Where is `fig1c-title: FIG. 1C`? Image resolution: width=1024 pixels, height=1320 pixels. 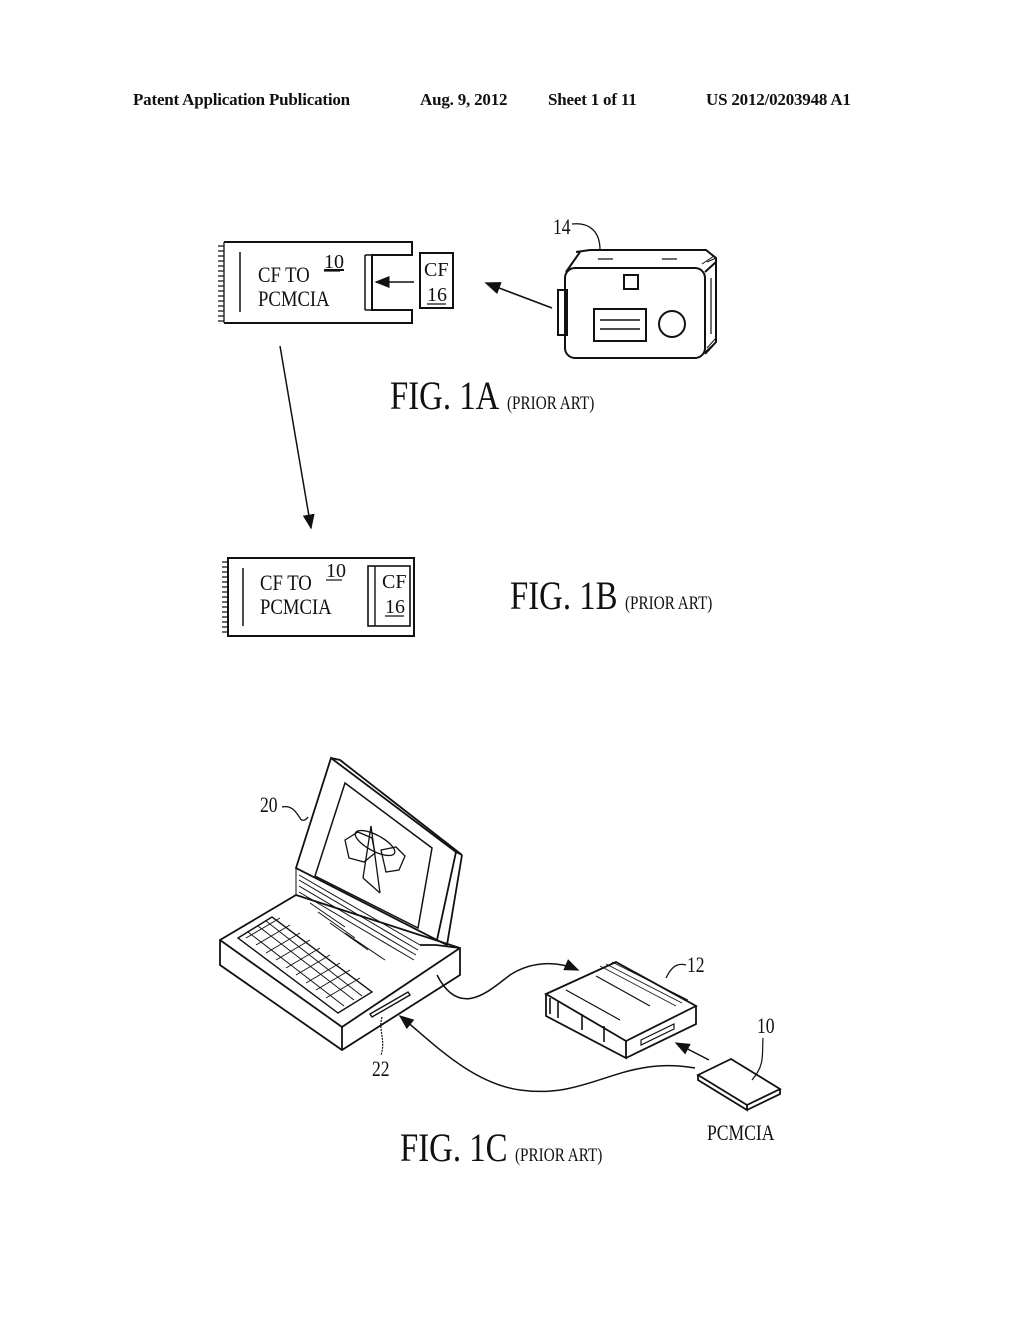 fig1c-title: FIG. 1C is located at coordinates (454, 1147).